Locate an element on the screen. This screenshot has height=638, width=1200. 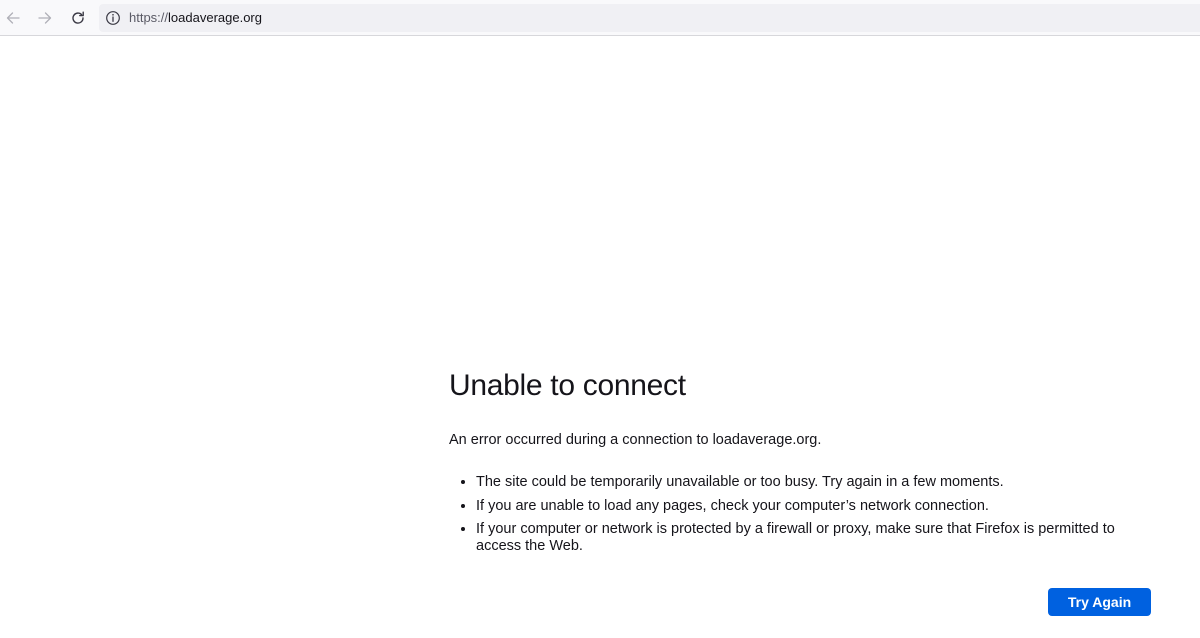
info-icon is located at coordinates (113, 18).